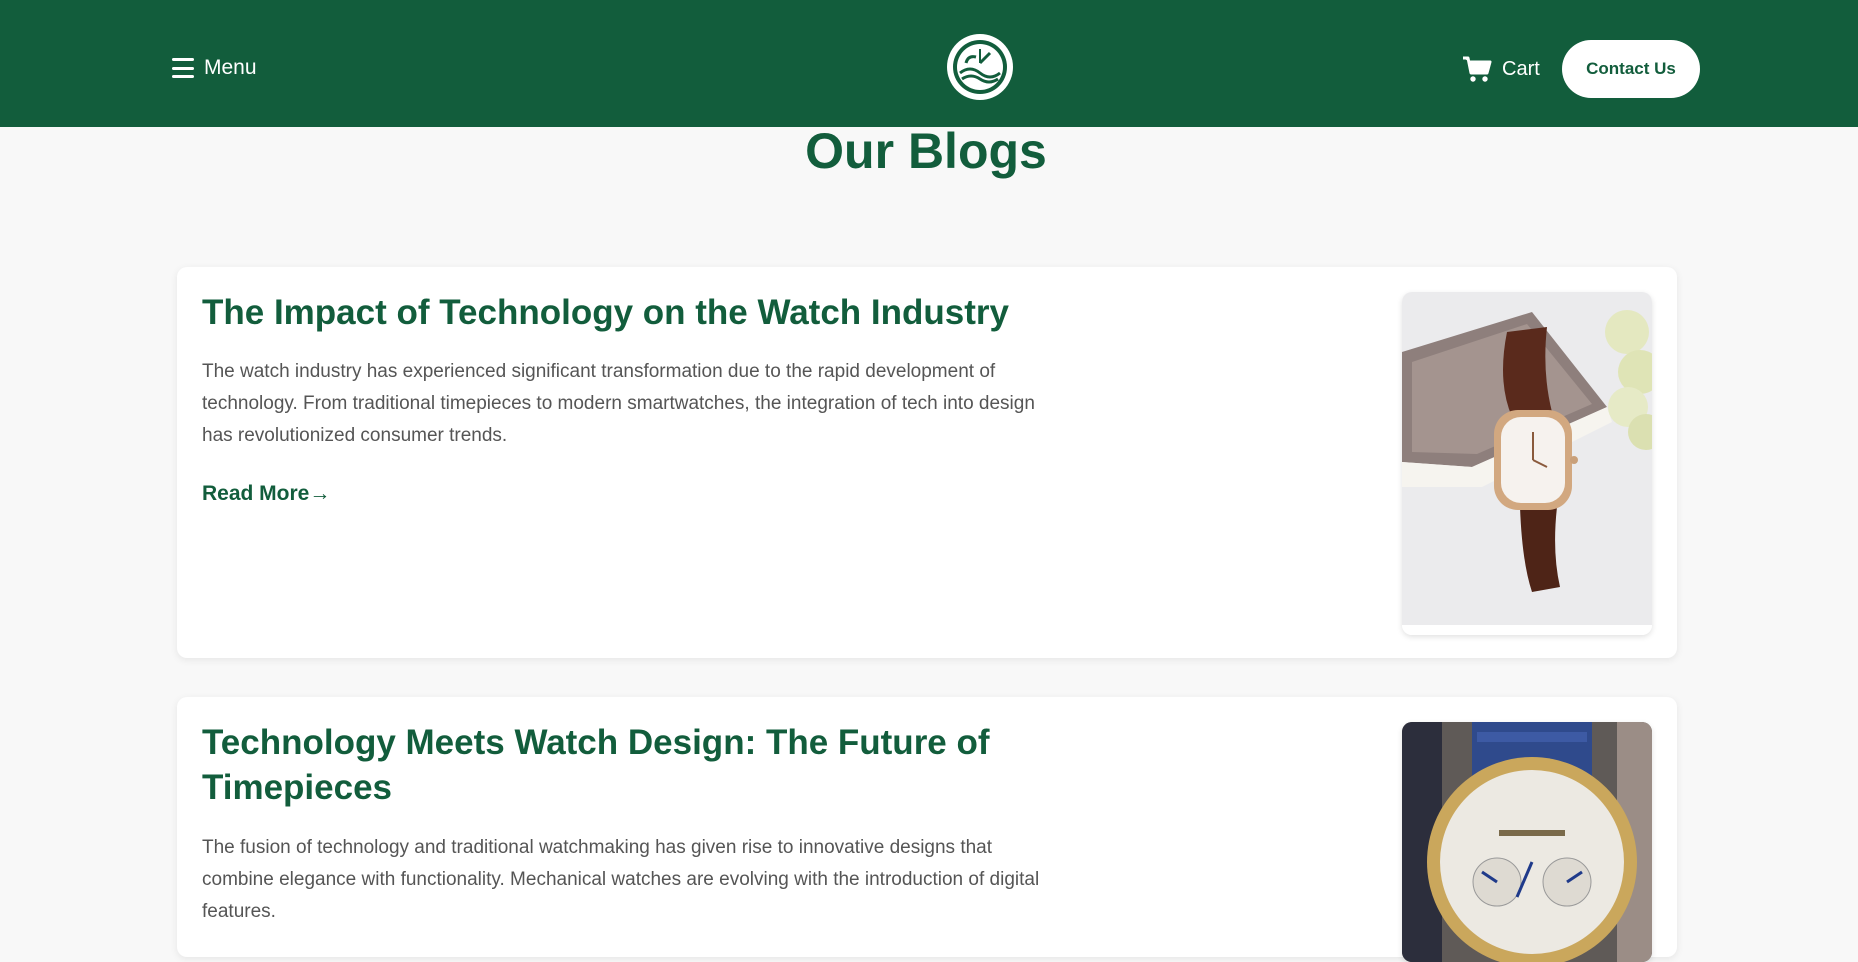 The height and width of the screenshot is (962, 1858). What do you see at coordinates (929, 63) in the screenshot?
I see `site-header: Menu Cart Contact Us` at bounding box center [929, 63].